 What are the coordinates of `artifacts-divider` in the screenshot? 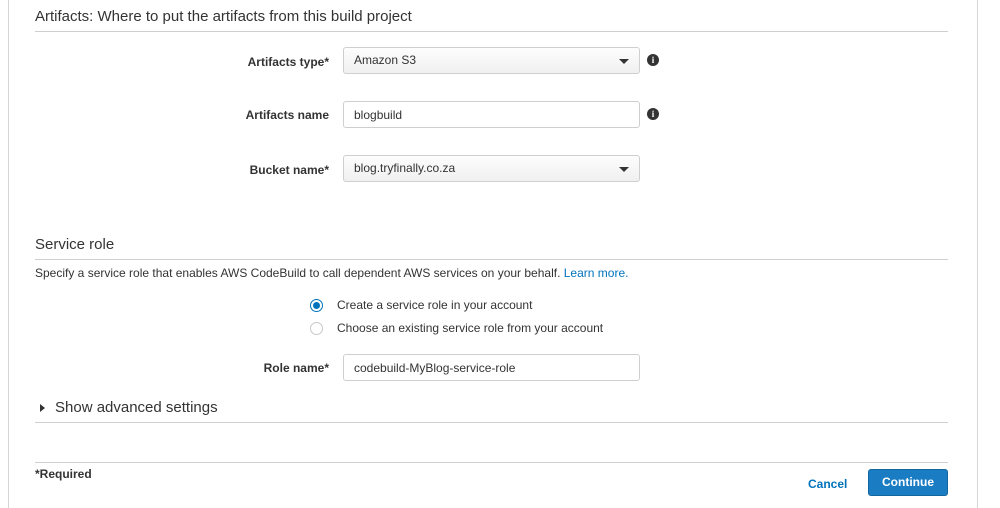 It's located at (491, 31).